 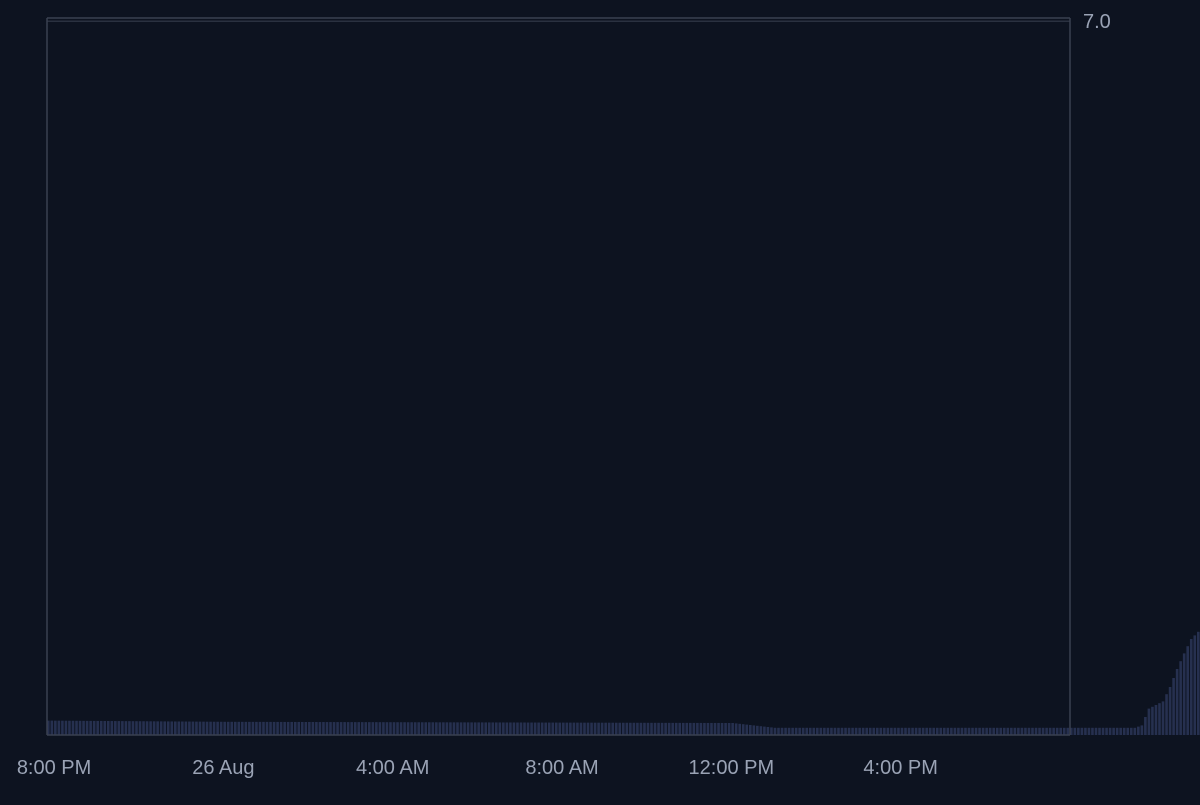 What do you see at coordinates (561, 768) in the screenshot?
I see `x-tick-label: 8:00 AM` at bounding box center [561, 768].